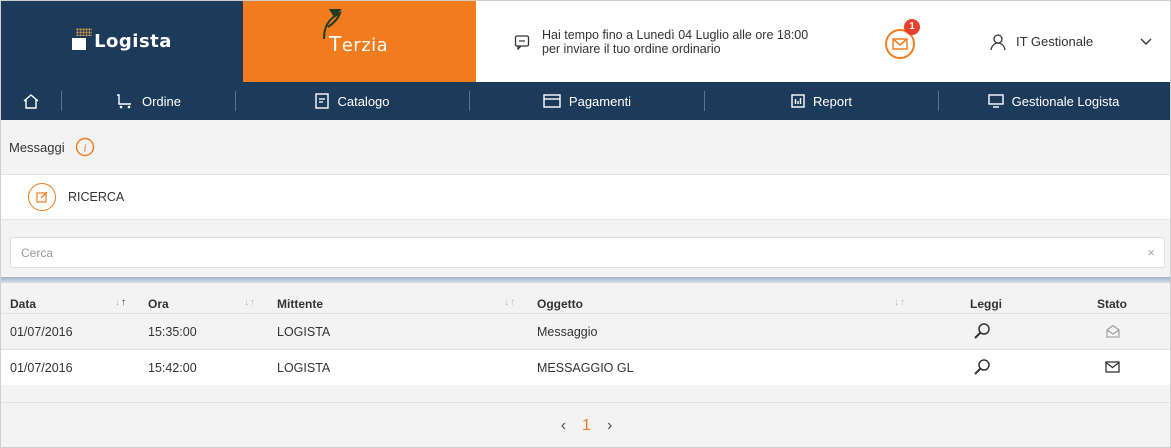 The height and width of the screenshot is (448, 1171). I want to click on credit-card-icon, so click(552, 101).